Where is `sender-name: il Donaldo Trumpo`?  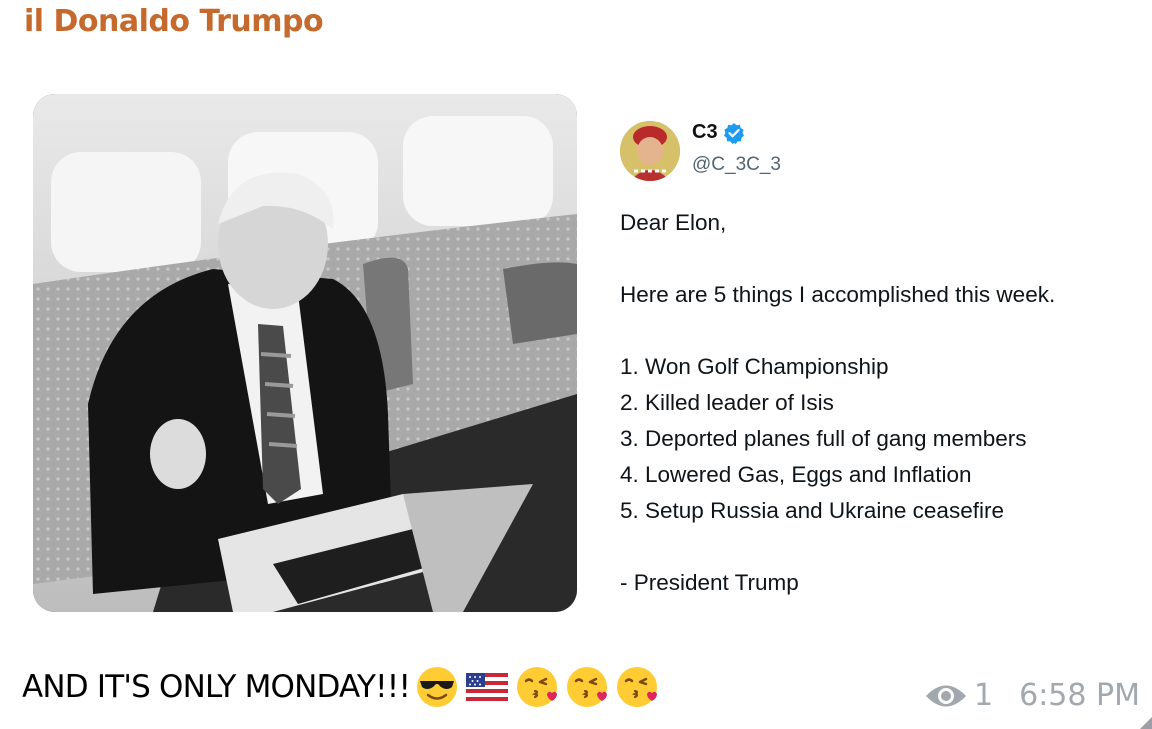 sender-name: il Donaldo Trumpo is located at coordinates (174, 21).